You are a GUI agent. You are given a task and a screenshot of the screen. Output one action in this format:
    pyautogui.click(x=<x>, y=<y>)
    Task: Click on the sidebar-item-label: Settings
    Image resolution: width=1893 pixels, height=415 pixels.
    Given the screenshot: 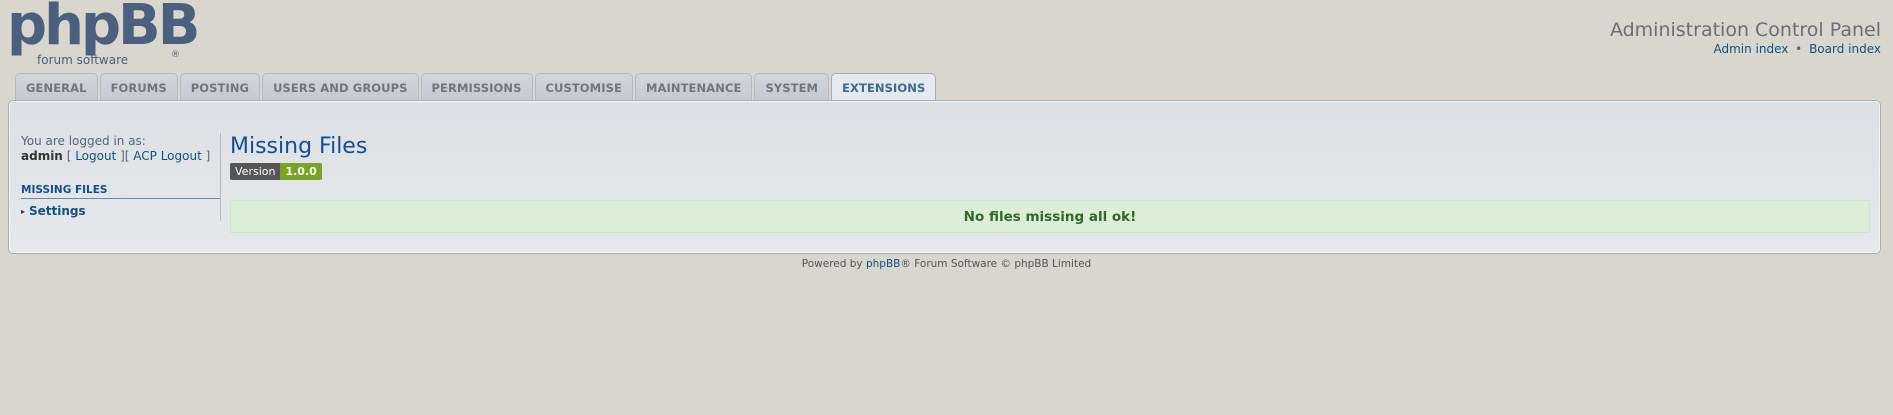 What is the action you would take?
    pyautogui.click(x=57, y=211)
    